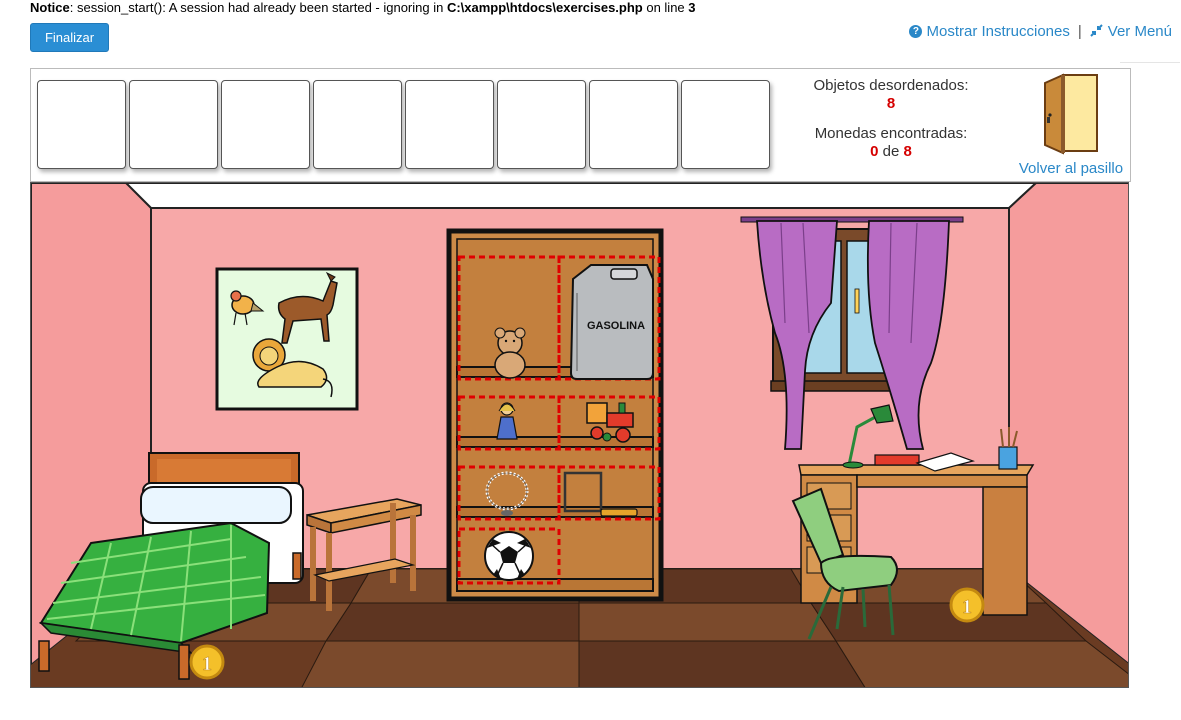 The width and height of the screenshot is (1181, 720). What do you see at coordinates (891, 133) in the screenshot?
I see `coins-label: Monedas encontradas:` at bounding box center [891, 133].